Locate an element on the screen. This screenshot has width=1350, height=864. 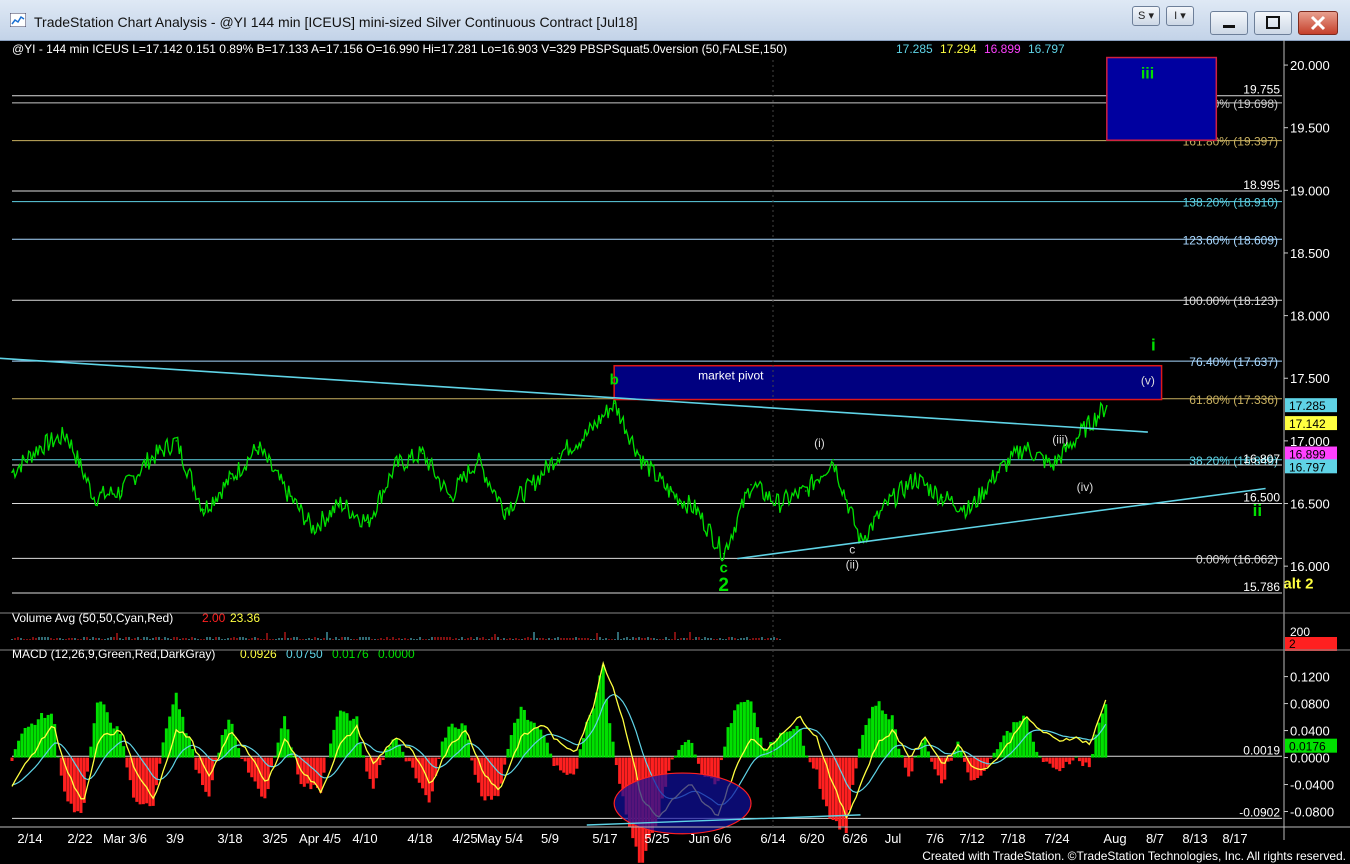
x-tick-label: 8/17 is located at coordinates (1234, 838).